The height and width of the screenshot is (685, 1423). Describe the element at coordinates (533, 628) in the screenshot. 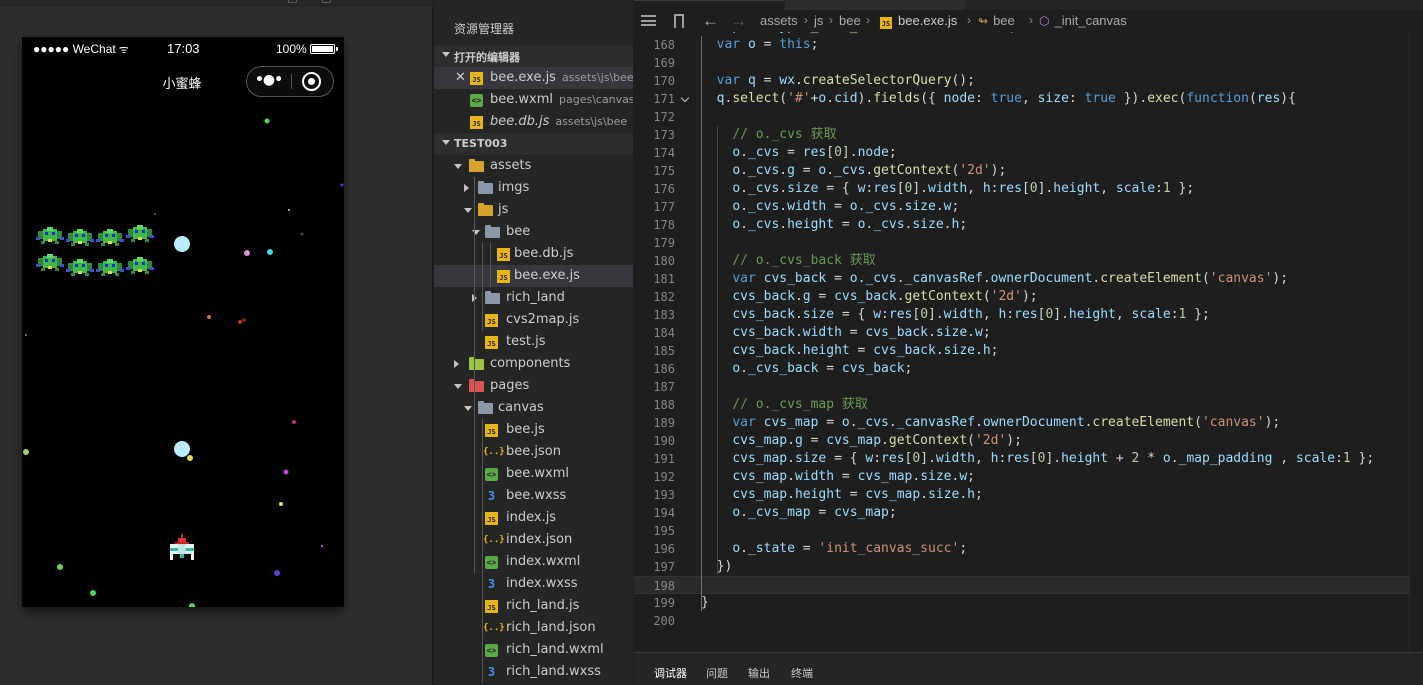

I see `tree-file-rich-land-json: {..} rich_land.json` at that location.